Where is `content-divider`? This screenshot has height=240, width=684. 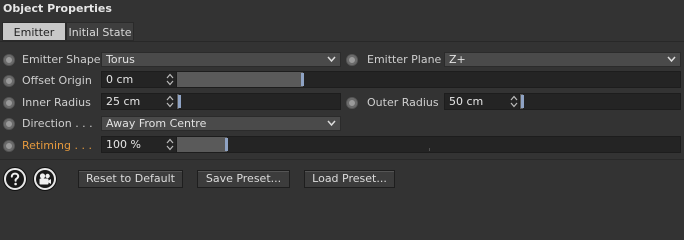
content-divider is located at coordinates (342, 41).